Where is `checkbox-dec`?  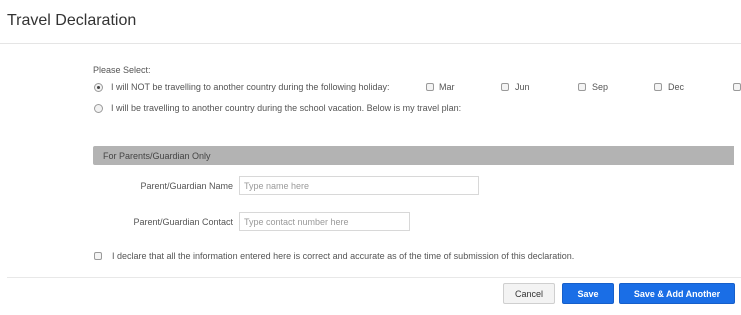 checkbox-dec is located at coordinates (658, 87).